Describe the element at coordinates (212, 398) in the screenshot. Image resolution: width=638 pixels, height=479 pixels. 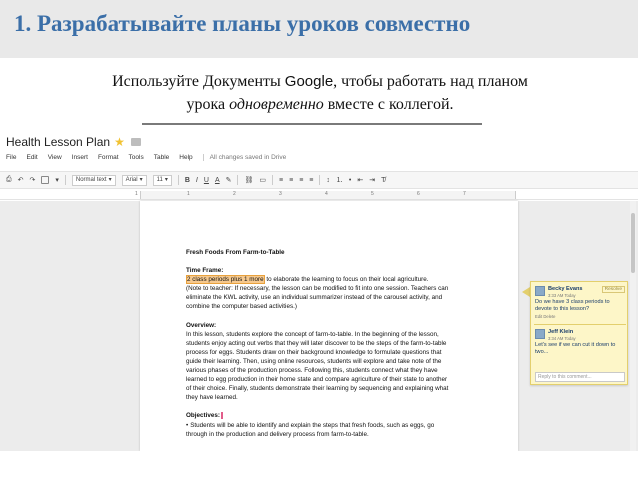
I see `overview-line: they have learned.` at that location.